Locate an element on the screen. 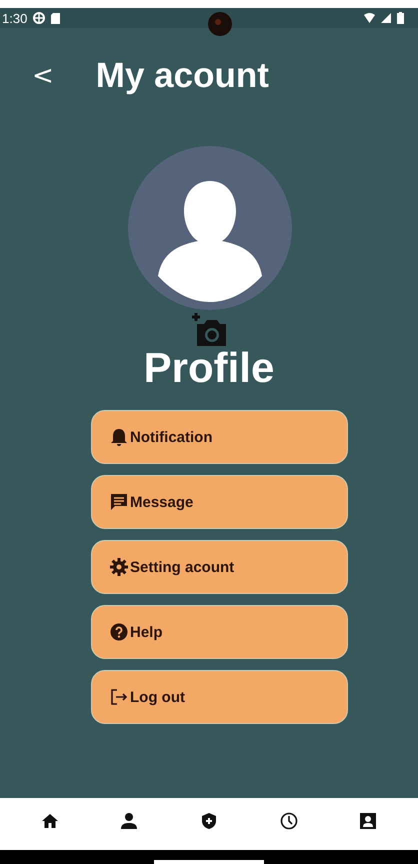 The image size is (418, 864). menu-button: Help is located at coordinates (219, 632).